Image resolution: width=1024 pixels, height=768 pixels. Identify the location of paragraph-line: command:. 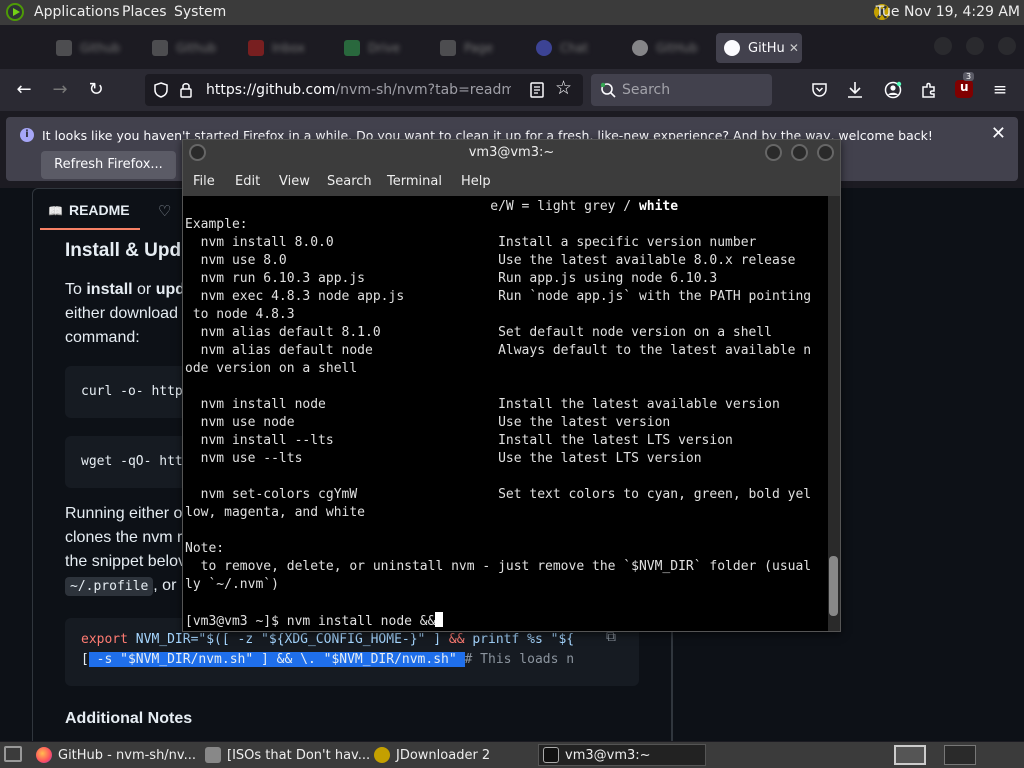
(102, 337).